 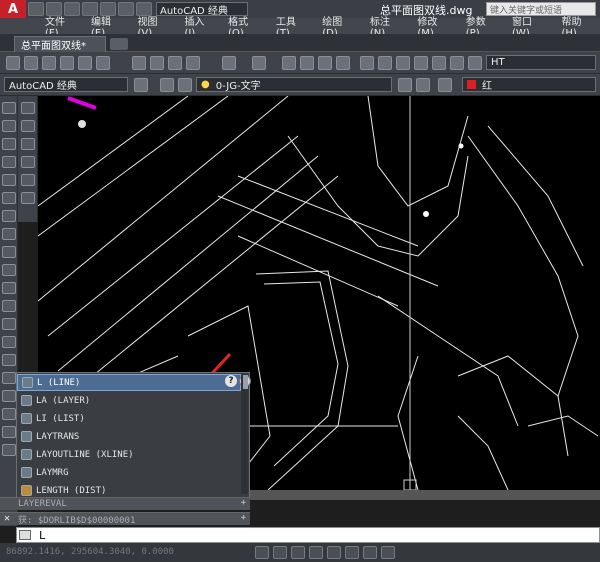 What do you see at coordinates (9, 342) in the screenshot?
I see `point-icon` at bounding box center [9, 342].